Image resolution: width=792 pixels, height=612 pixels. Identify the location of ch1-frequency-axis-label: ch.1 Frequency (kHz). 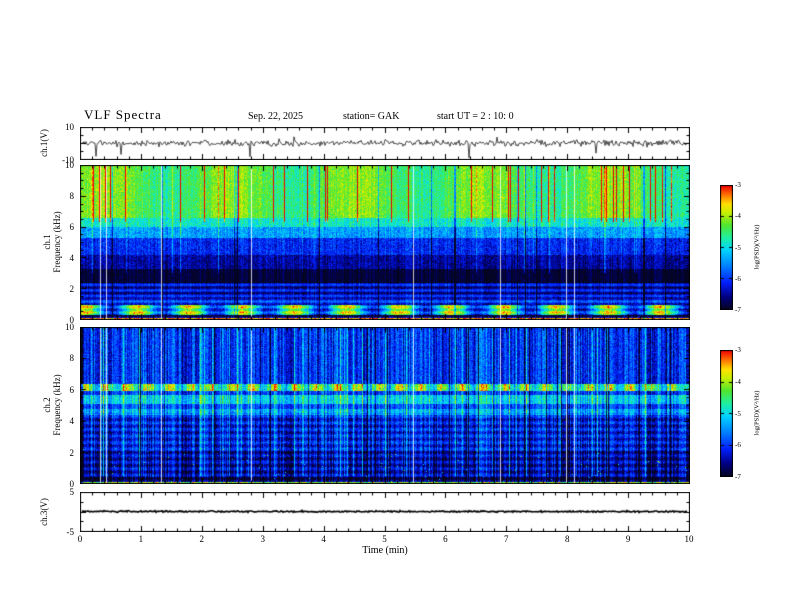
(52, 241).